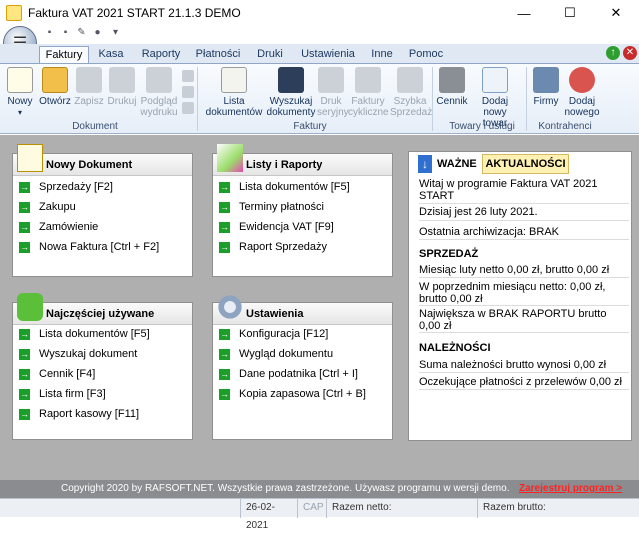 The image size is (639, 535). I want to click on status-total-gross: Razem brutto:, so click(558, 508).